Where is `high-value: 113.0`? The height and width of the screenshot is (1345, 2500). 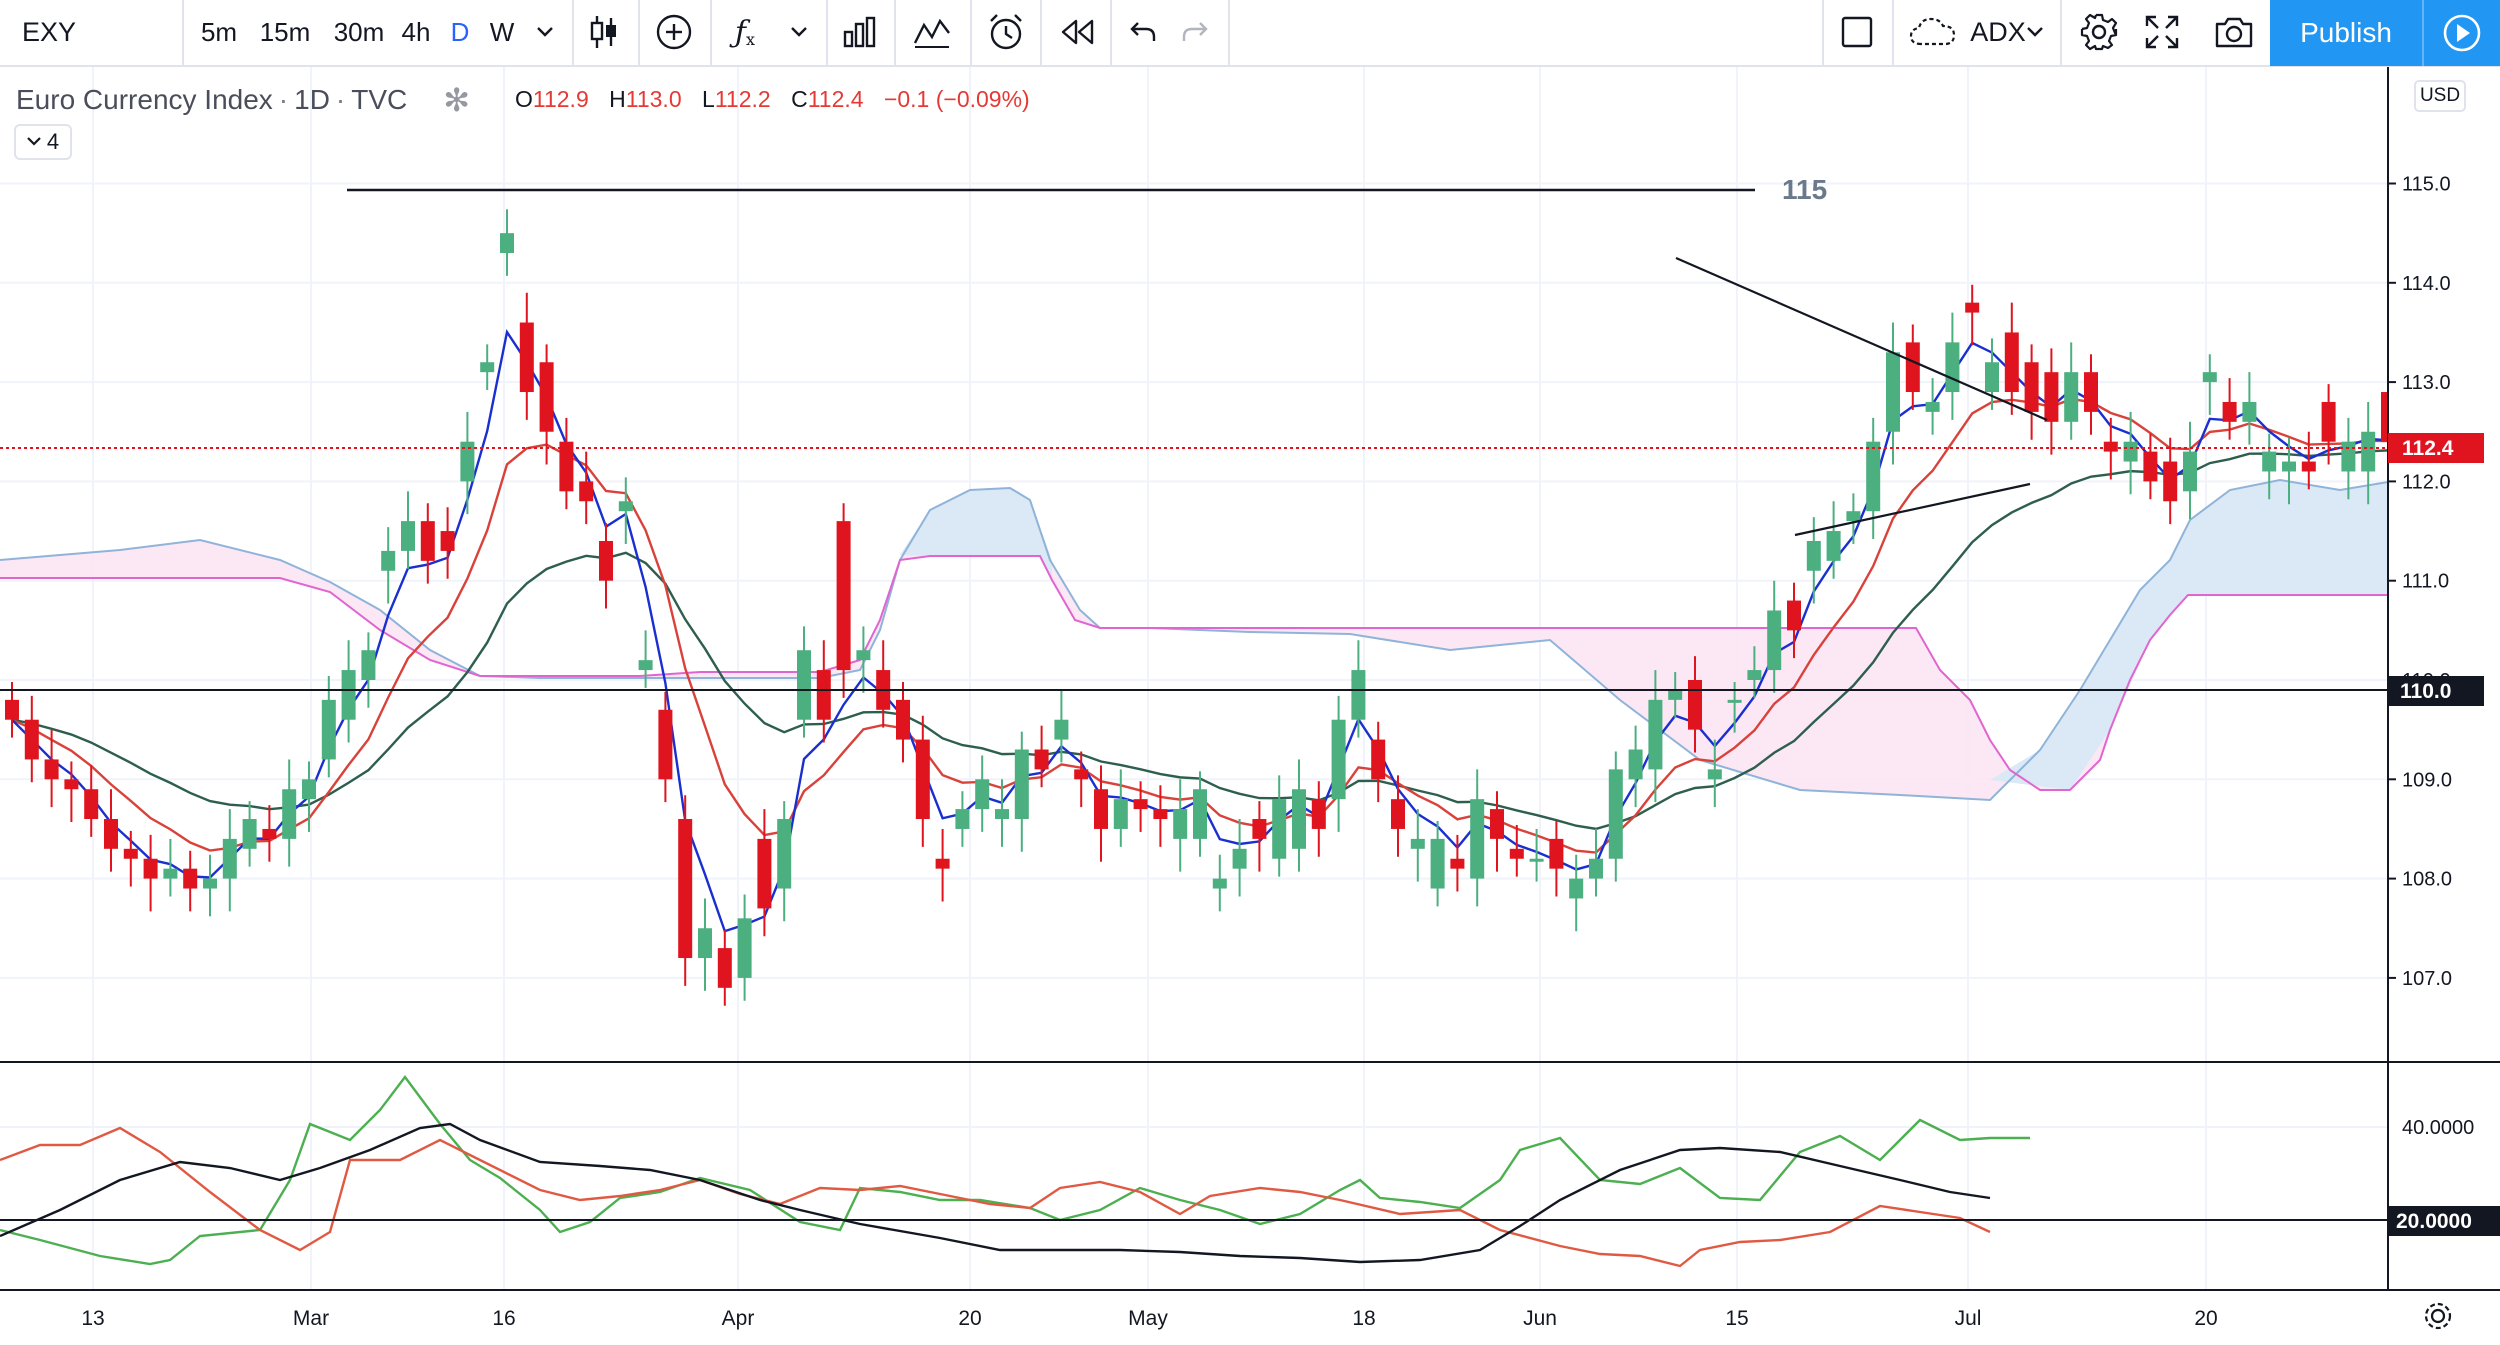 high-value: 113.0 is located at coordinates (653, 99).